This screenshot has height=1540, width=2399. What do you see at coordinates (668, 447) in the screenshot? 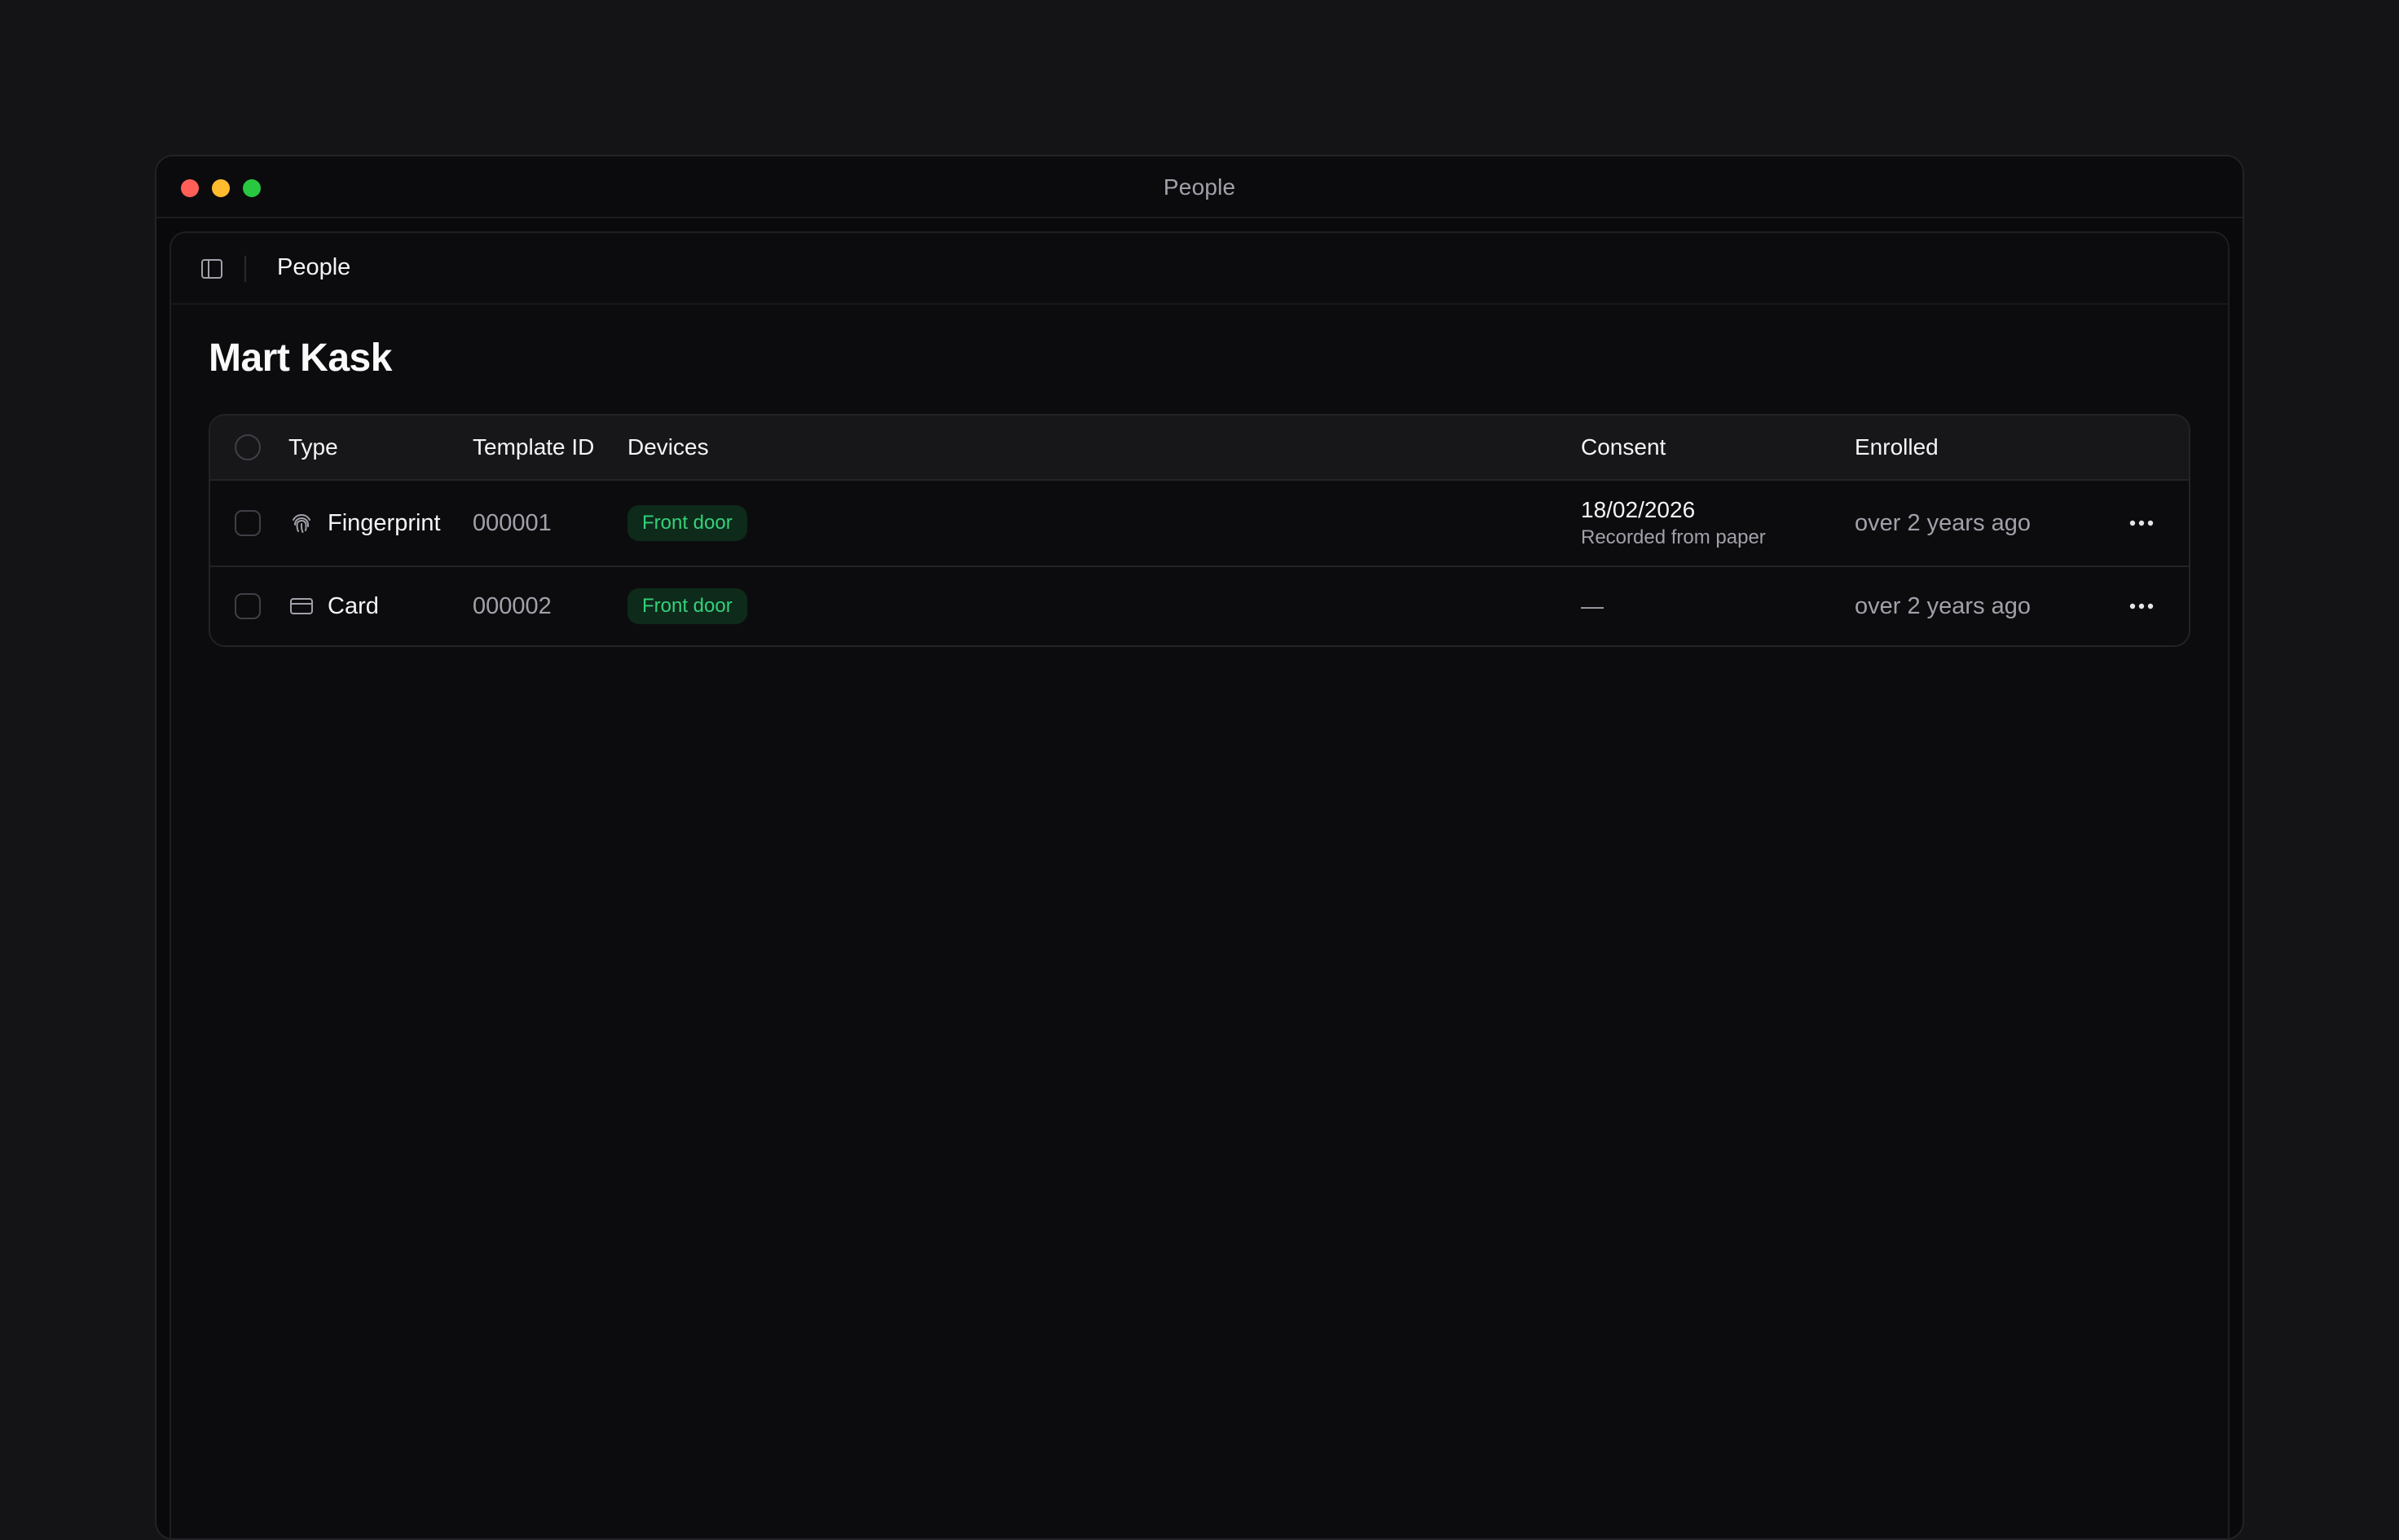
I see `column-header-devices: Devices` at bounding box center [668, 447].